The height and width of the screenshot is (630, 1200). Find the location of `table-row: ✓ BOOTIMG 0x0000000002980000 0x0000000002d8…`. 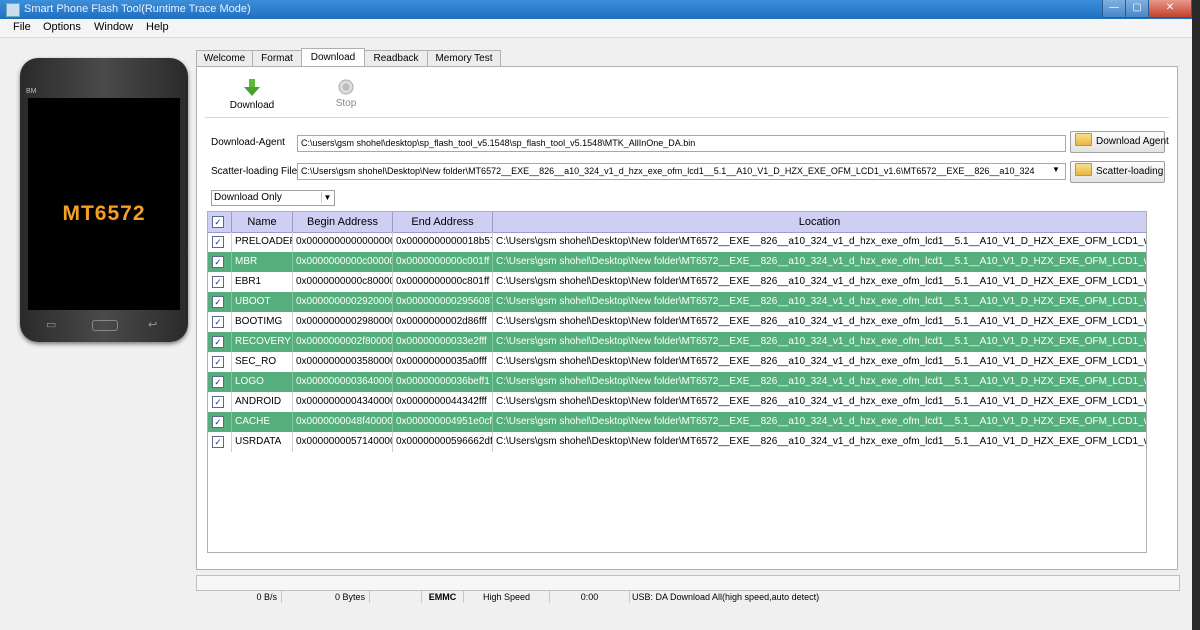

table-row: ✓ BOOTIMG 0x0000000002980000 0x0000000002d8… is located at coordinates (677, 322).